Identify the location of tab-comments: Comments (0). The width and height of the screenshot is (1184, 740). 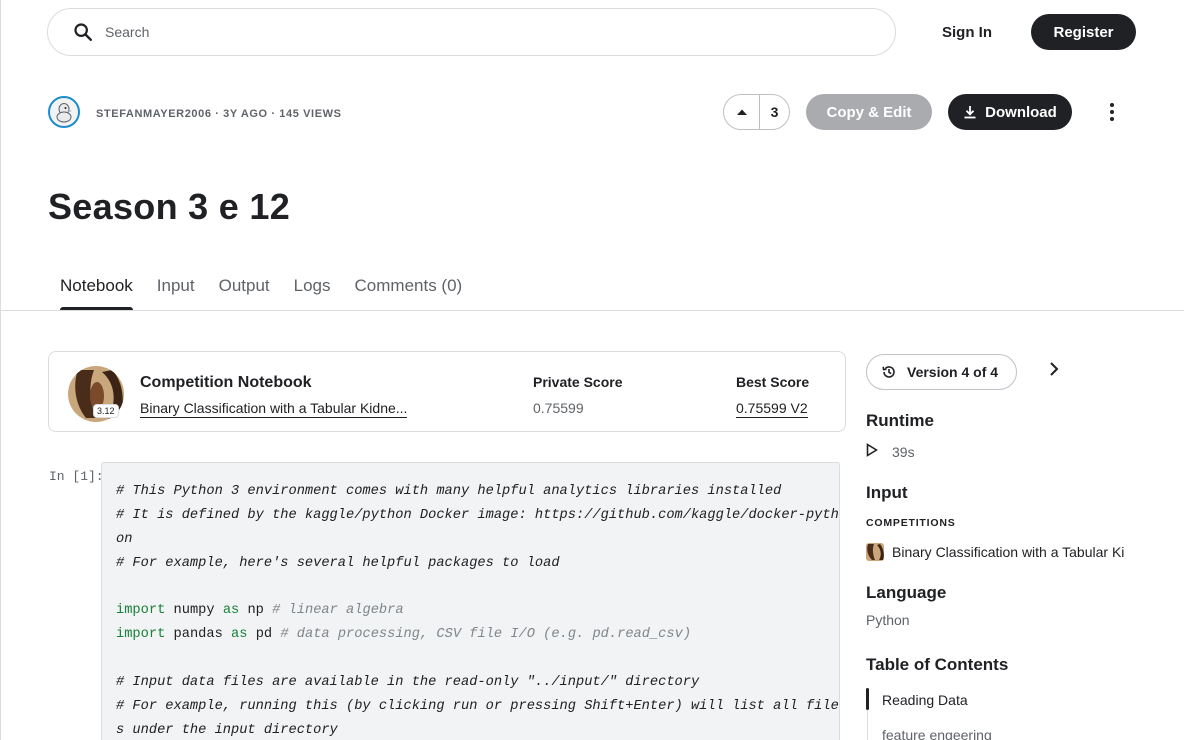
(409, 290).